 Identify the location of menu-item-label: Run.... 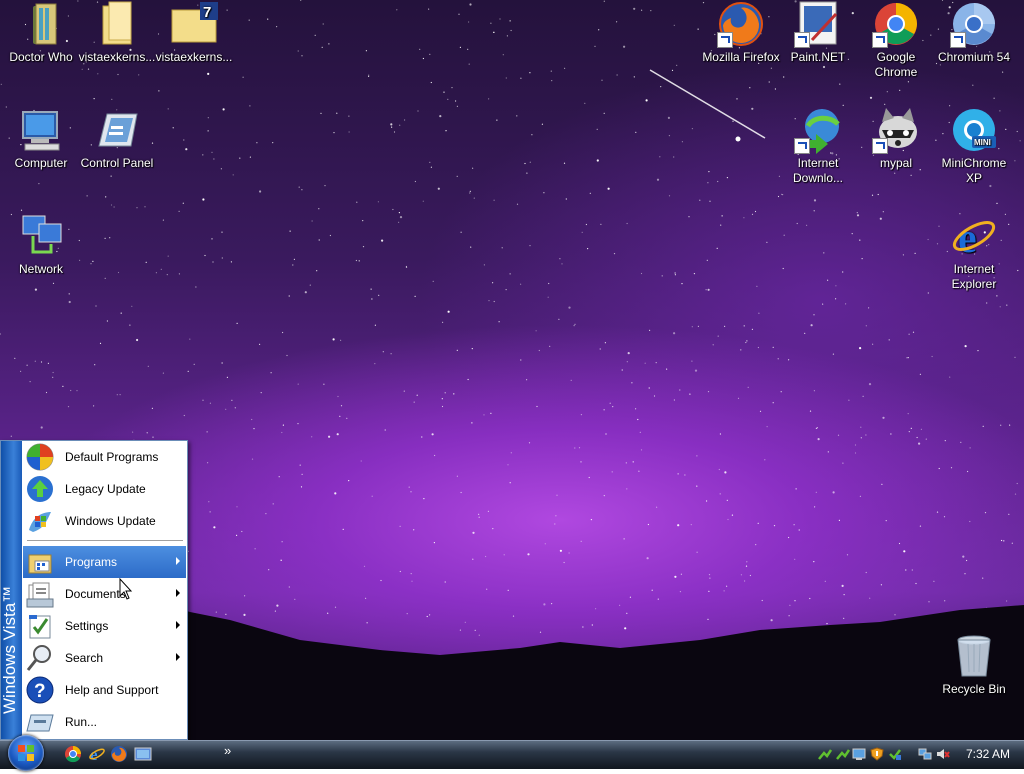
(81, 722).